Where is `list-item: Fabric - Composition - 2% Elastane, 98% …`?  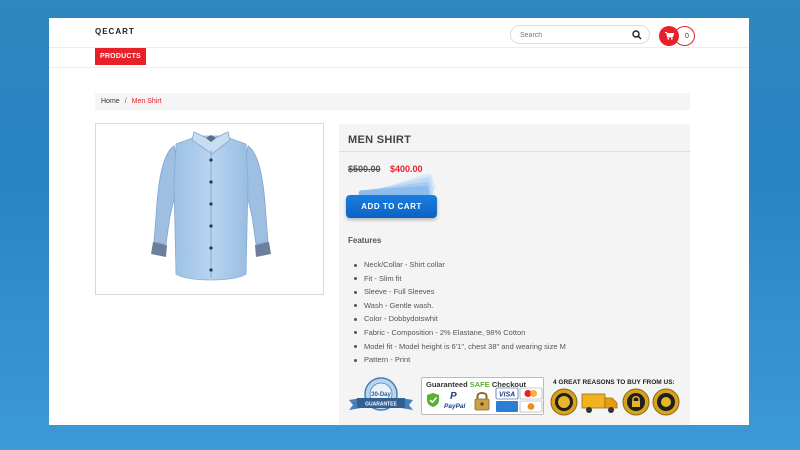 list-item: Fabric - Composition - 2% Elastane, 98% … is located at coordinates (460, 333).